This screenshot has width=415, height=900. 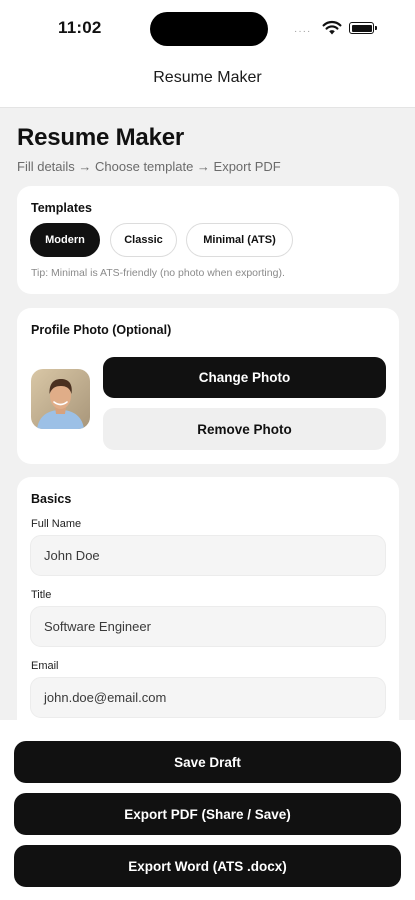 What do you see at coordinates (363, 28) in the screenshot?
I see `battery-icon` at bounding box center [363, 28].